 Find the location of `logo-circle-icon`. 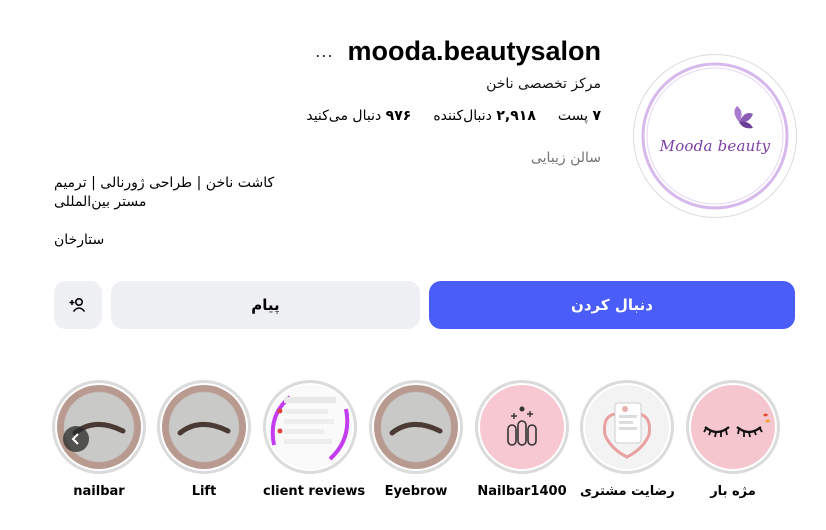

logo-circle-icon is located at coordinates (715, 136).